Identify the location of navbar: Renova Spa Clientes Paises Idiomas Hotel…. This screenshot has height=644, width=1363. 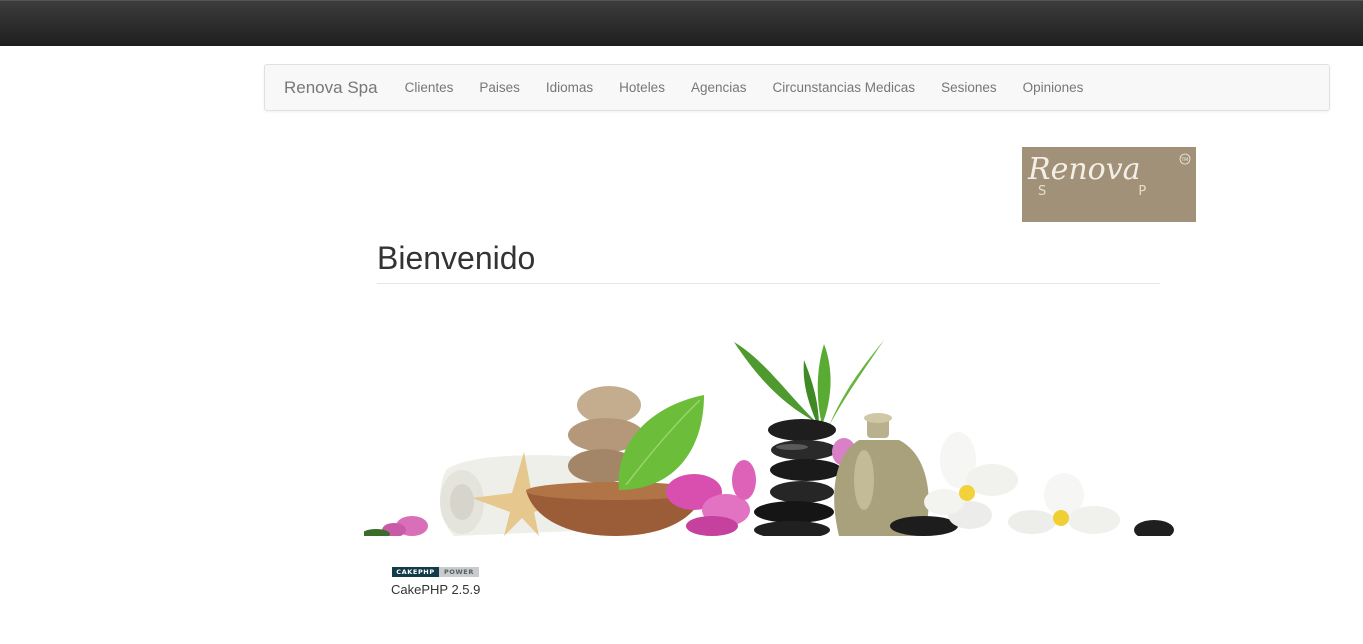
(797, 87).